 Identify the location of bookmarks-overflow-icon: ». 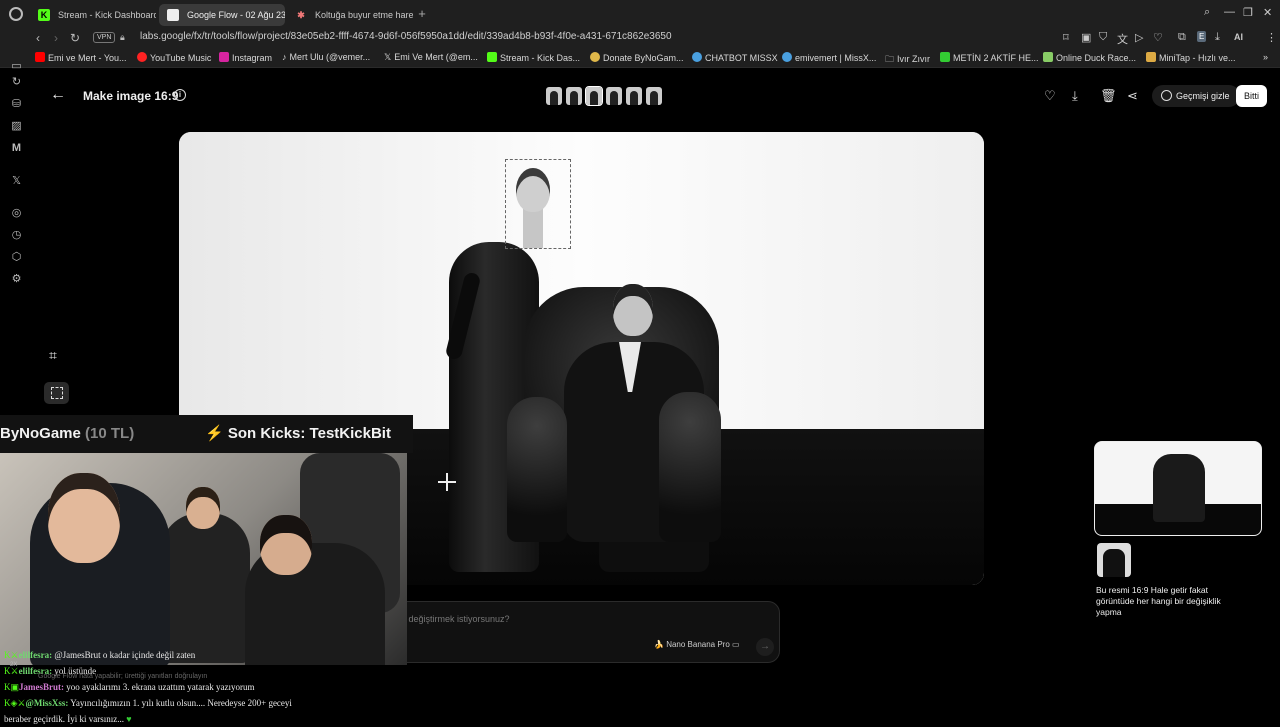
(1265, 57).